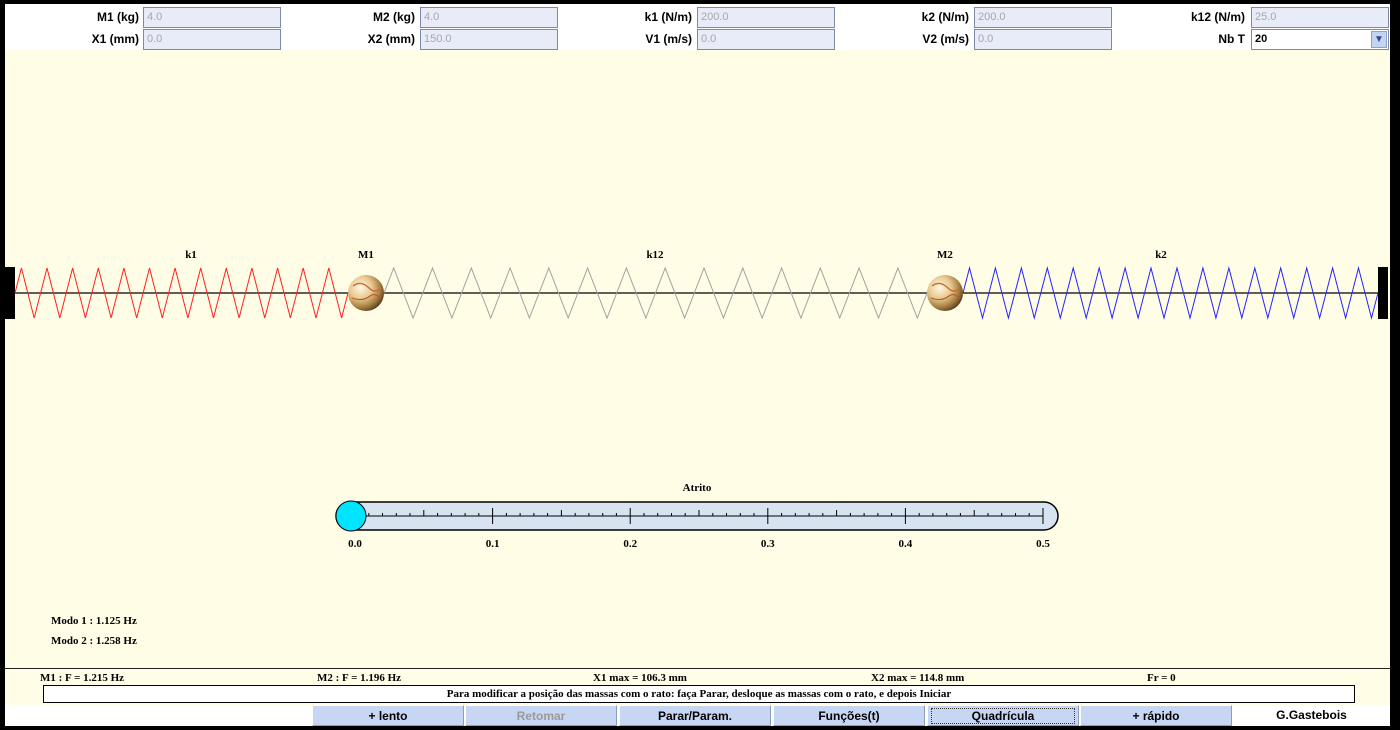  I want to click on friction-tick-label: 0.4, so click(906, 544).